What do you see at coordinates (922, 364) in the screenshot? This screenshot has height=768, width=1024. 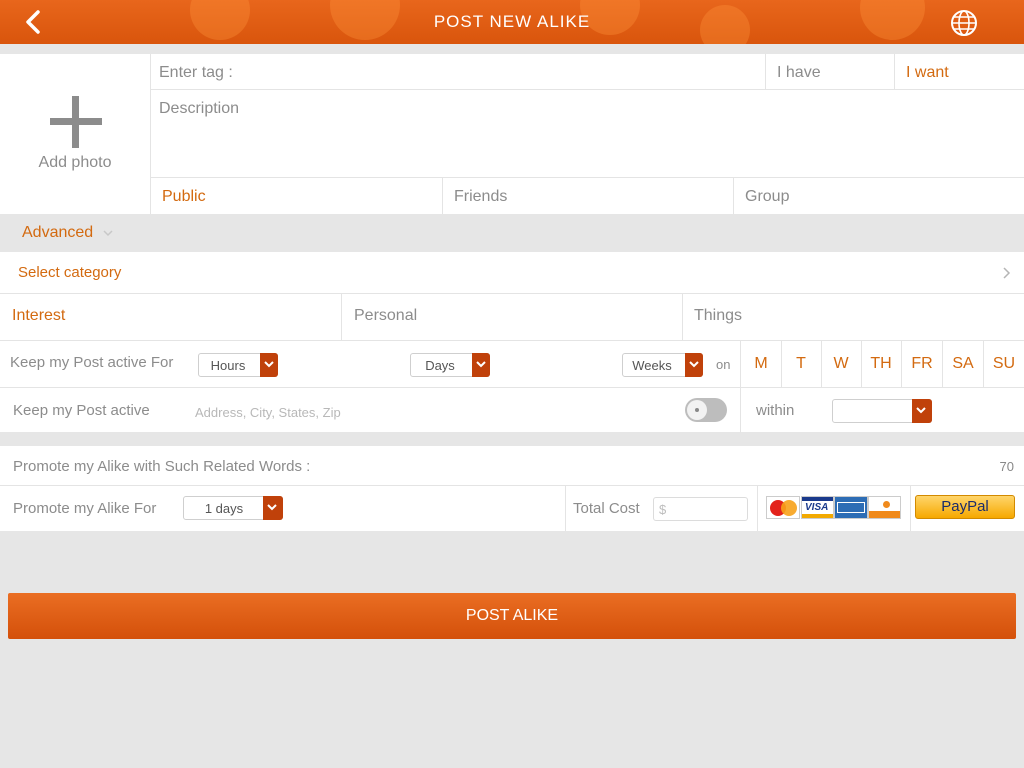 I see `day-fri: FR` at bounding box center [922, 364].